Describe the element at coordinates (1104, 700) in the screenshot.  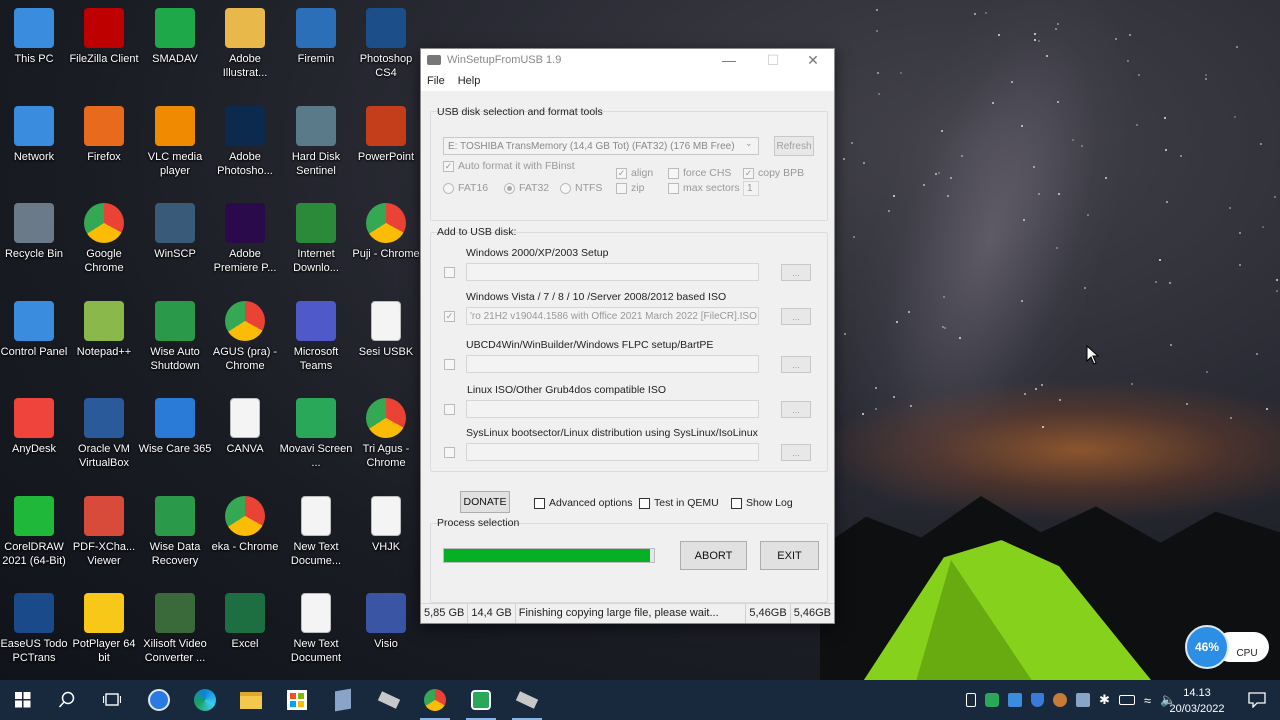
I see `bluetooth-icon: ✱` at that location.